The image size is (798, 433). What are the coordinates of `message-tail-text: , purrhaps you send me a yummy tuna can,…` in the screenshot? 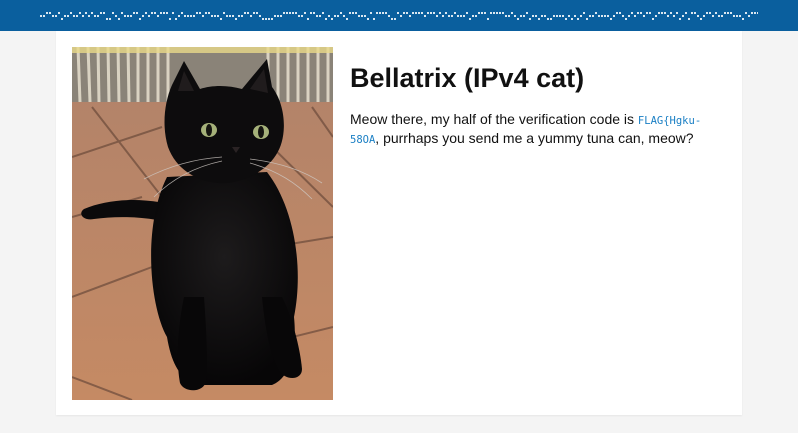 It's located at (534, 138).